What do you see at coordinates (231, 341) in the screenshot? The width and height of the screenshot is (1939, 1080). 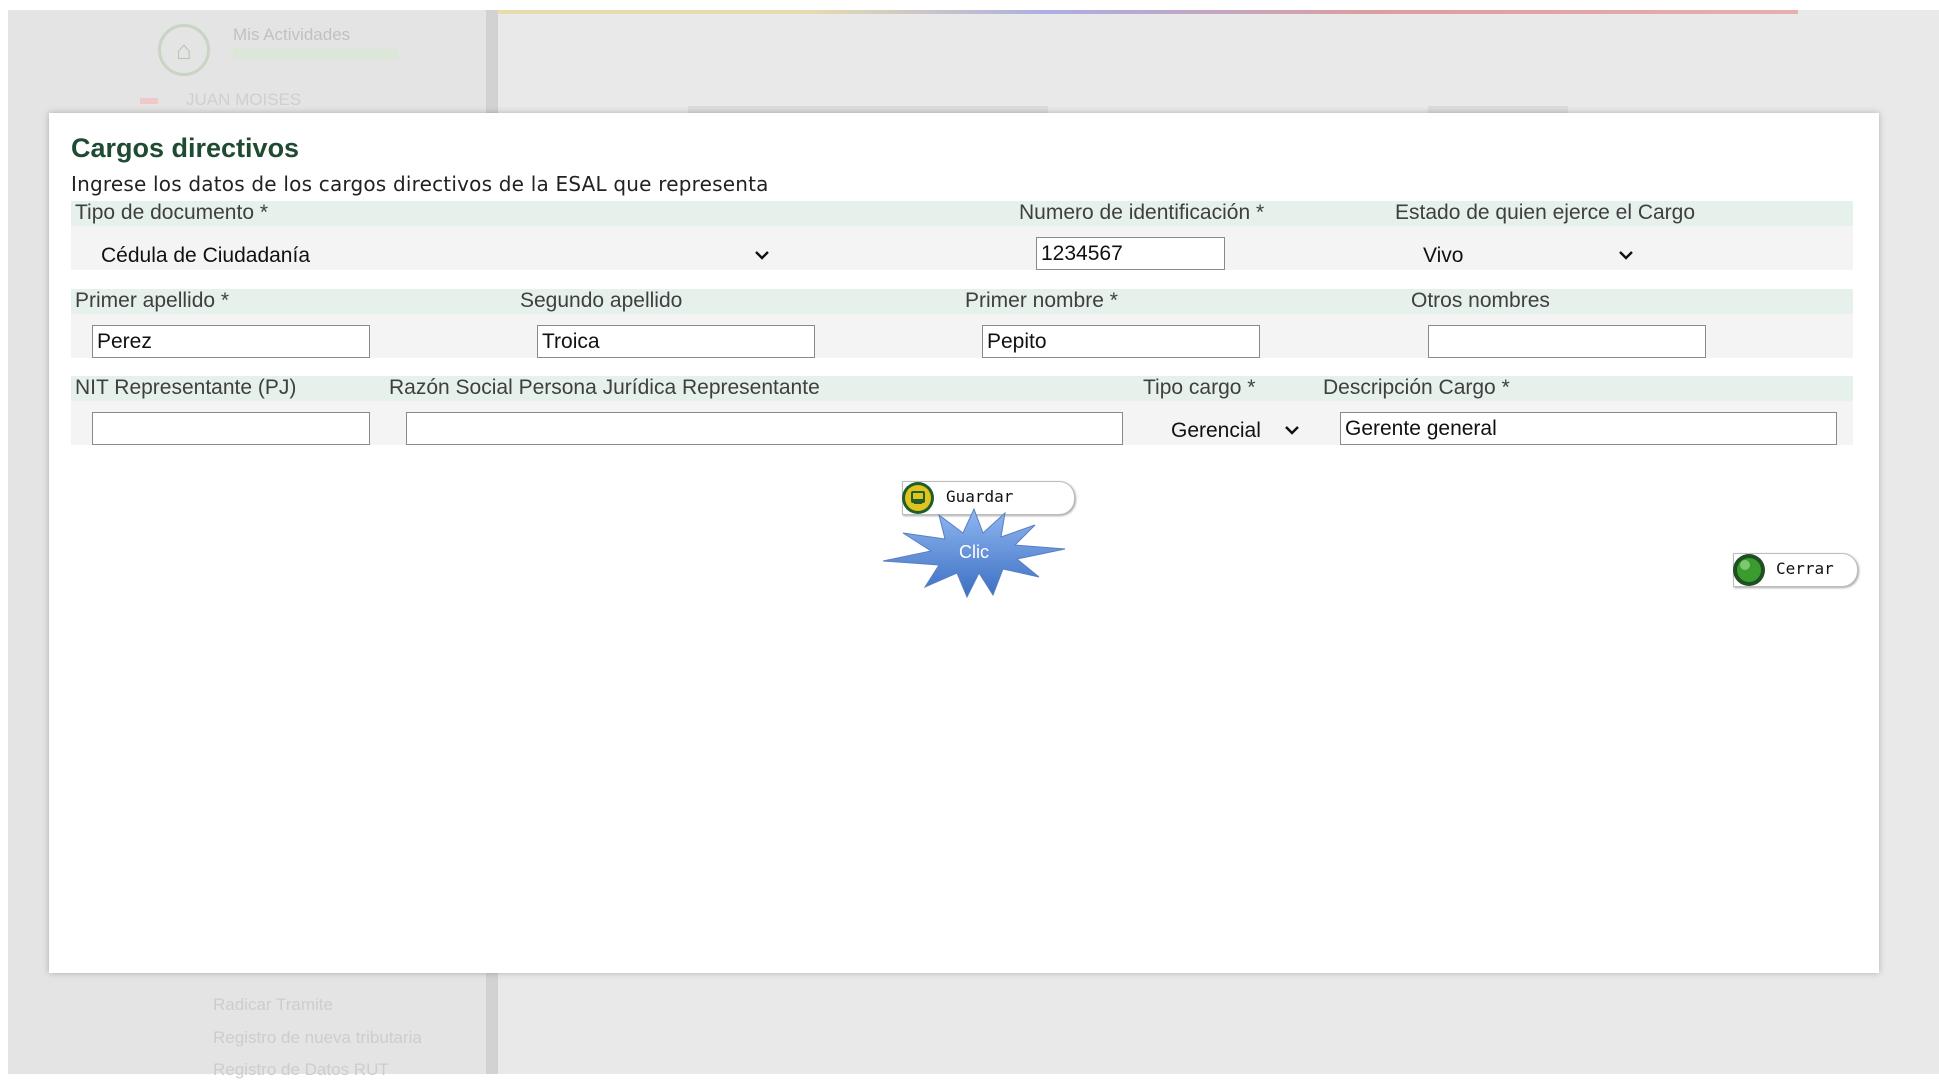 I see `primer-apellido-input: Perez` at bounding box center [231, 341].